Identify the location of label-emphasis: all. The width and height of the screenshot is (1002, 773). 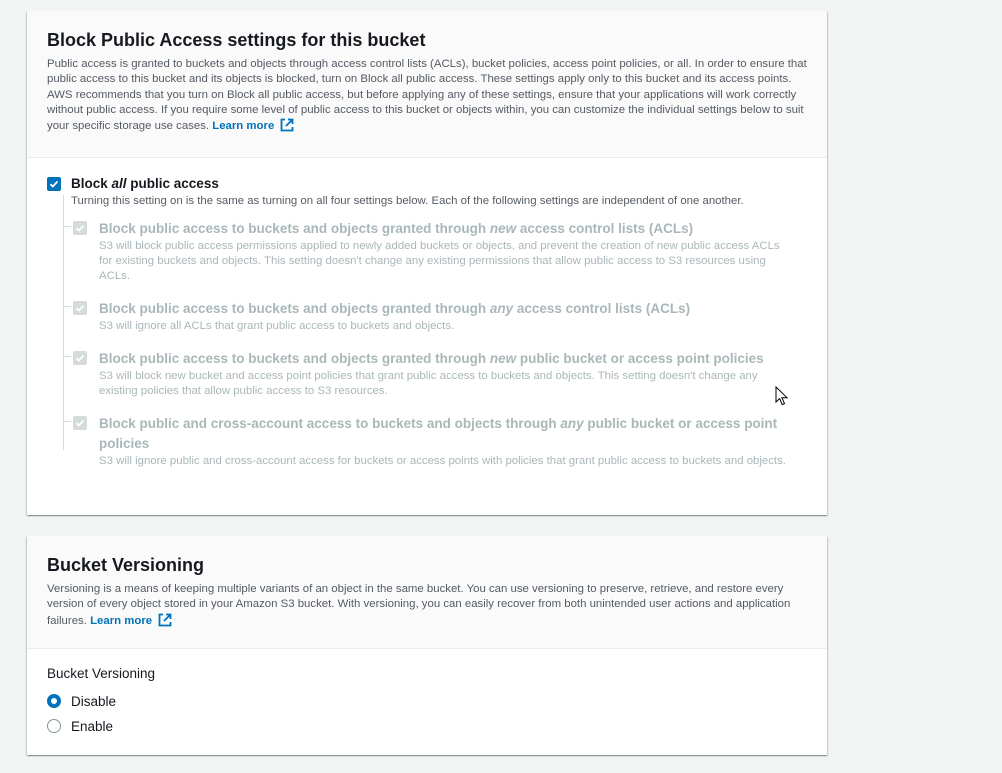
(119, 184).